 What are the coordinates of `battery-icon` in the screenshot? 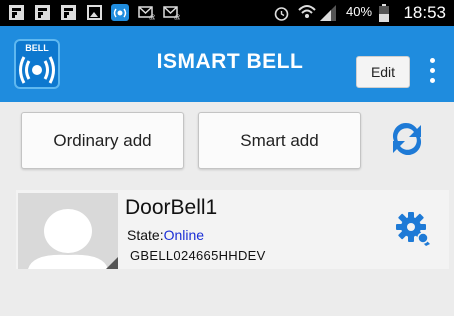 It's located at (384, 13).